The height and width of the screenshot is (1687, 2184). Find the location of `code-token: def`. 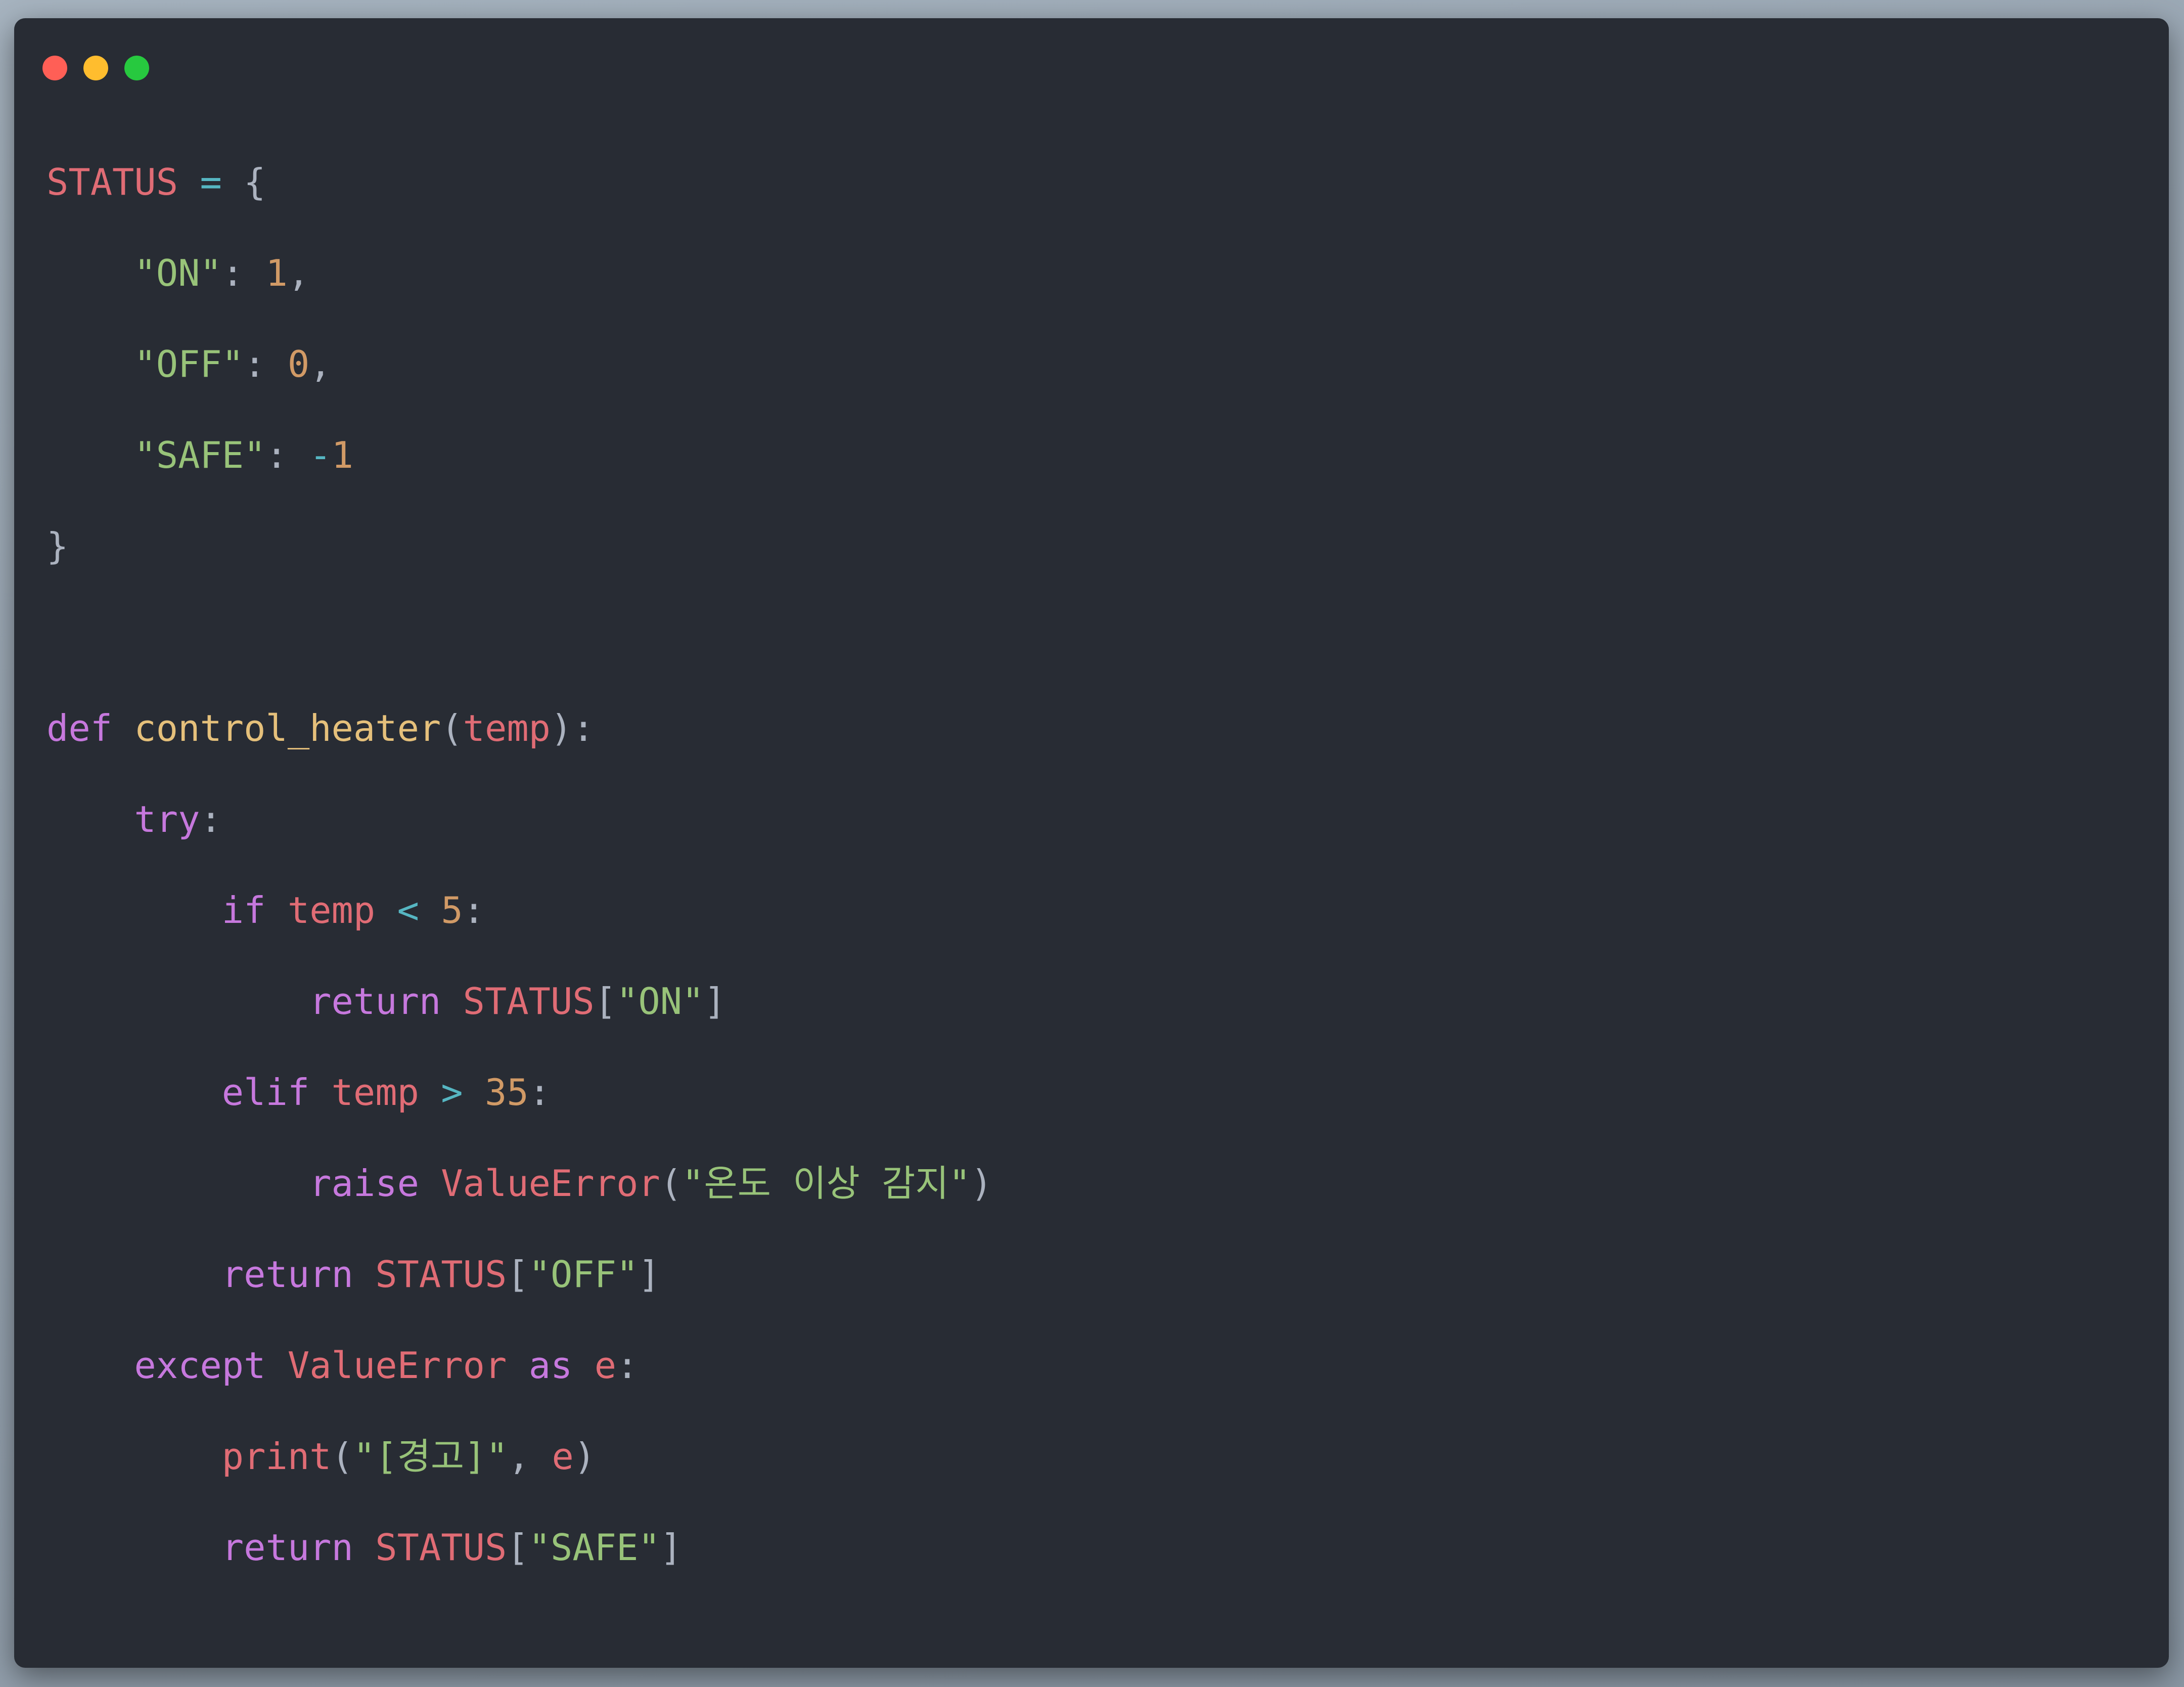

code-token: def is located at coordinates (80, 728).